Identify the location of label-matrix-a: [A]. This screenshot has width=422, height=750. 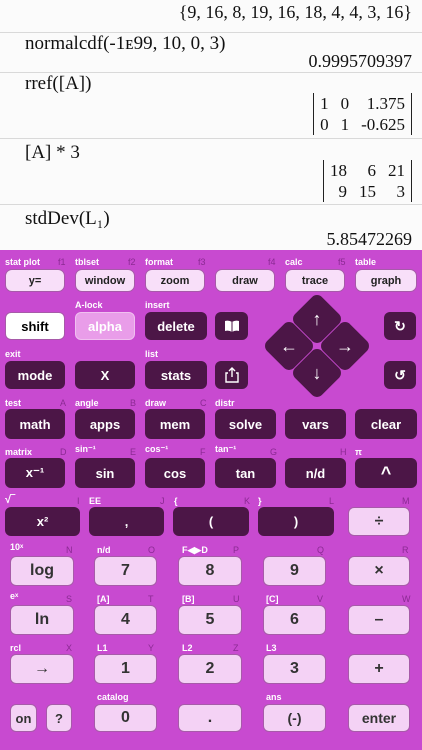
(103, 599).